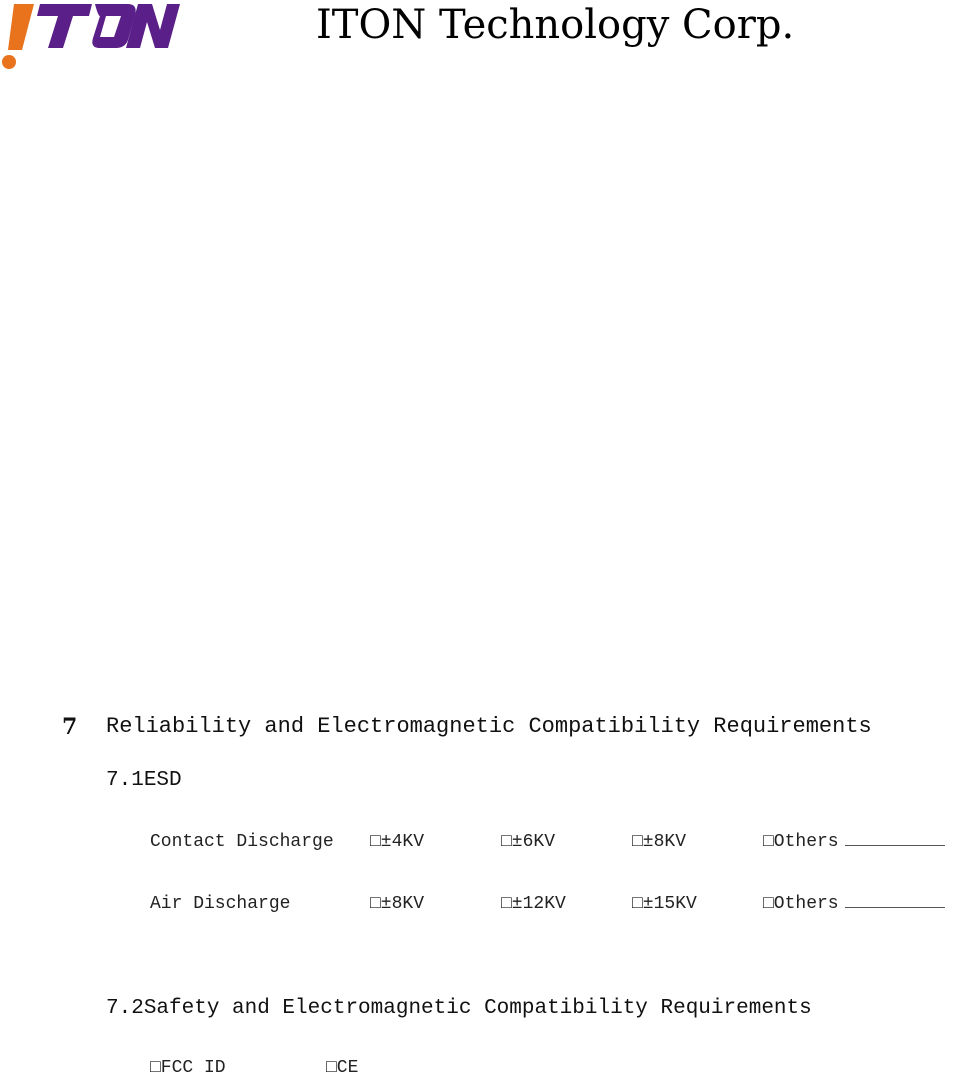 This screenshot has width=959, height=1080. Describe the element at coordinates (801, 842) in the screenshot. I see `contact-discharge-others-label: □Others` at that location.